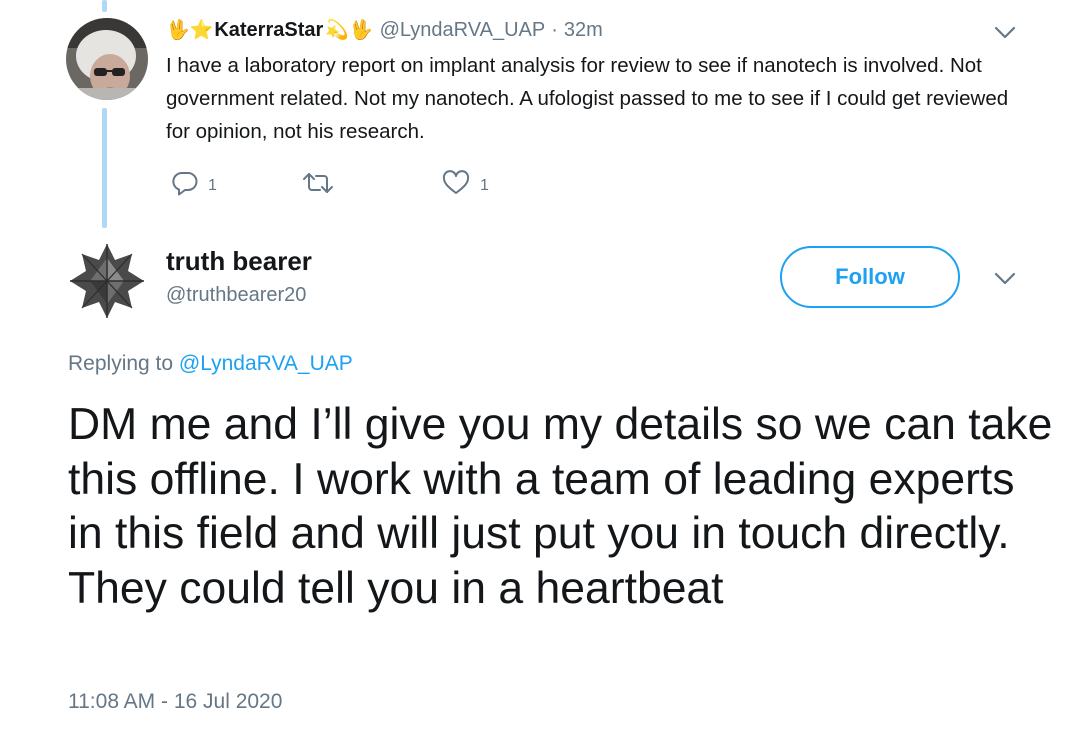  I want to click on replying-to-mention: @LyndaRVA_UAP, so click(266, 363).